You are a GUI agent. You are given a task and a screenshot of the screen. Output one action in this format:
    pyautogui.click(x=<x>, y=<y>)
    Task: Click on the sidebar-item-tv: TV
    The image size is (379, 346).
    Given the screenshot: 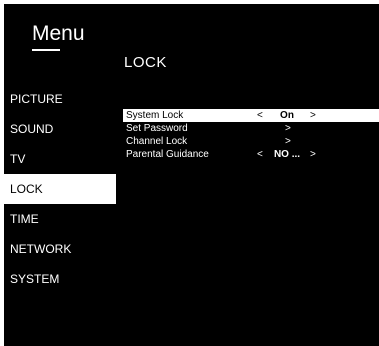 What is the action you would take?
    pyautogui.click(x=60, y=159)
    